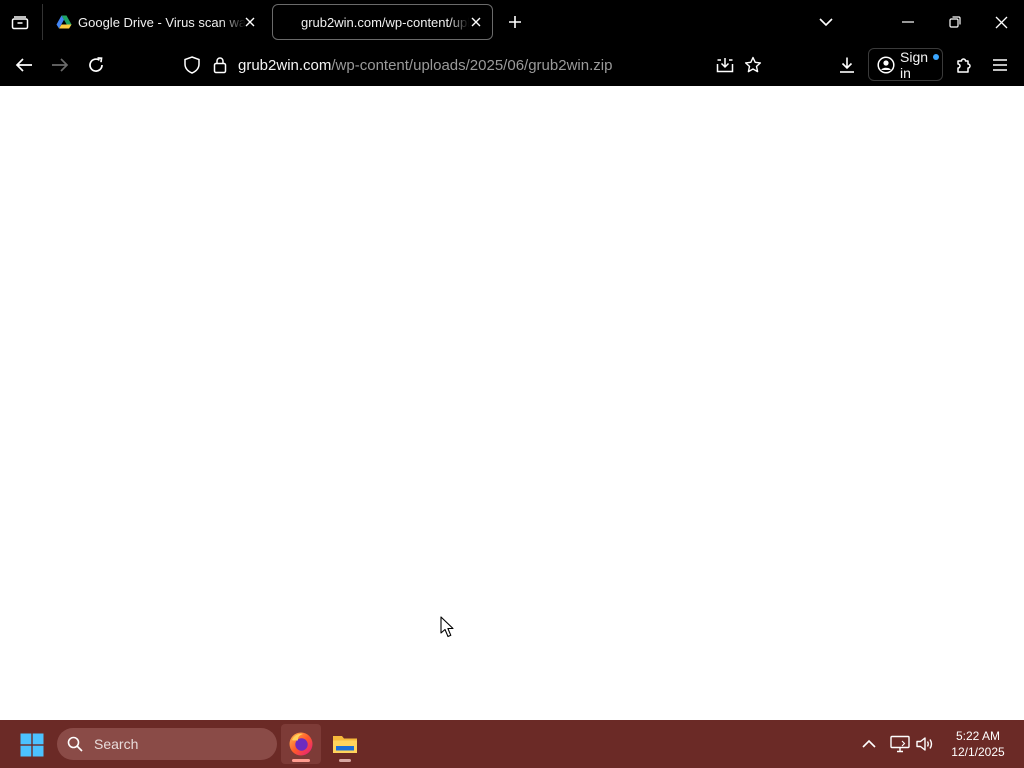  I want to click on notification-dot, so click(936, 57).